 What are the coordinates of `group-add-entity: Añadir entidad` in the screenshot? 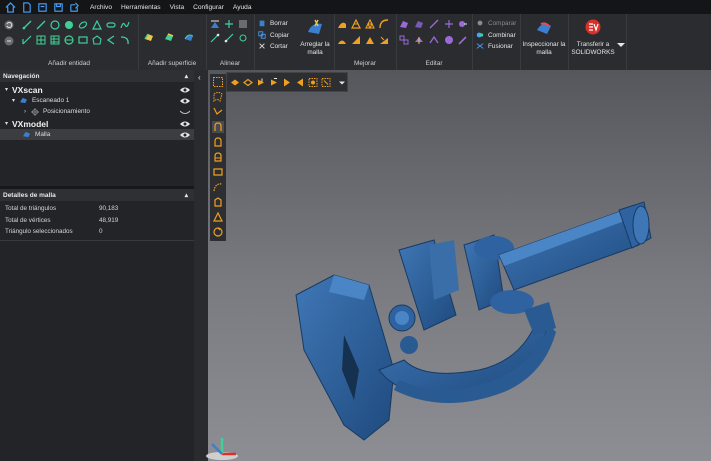 It's located at (69, 42).